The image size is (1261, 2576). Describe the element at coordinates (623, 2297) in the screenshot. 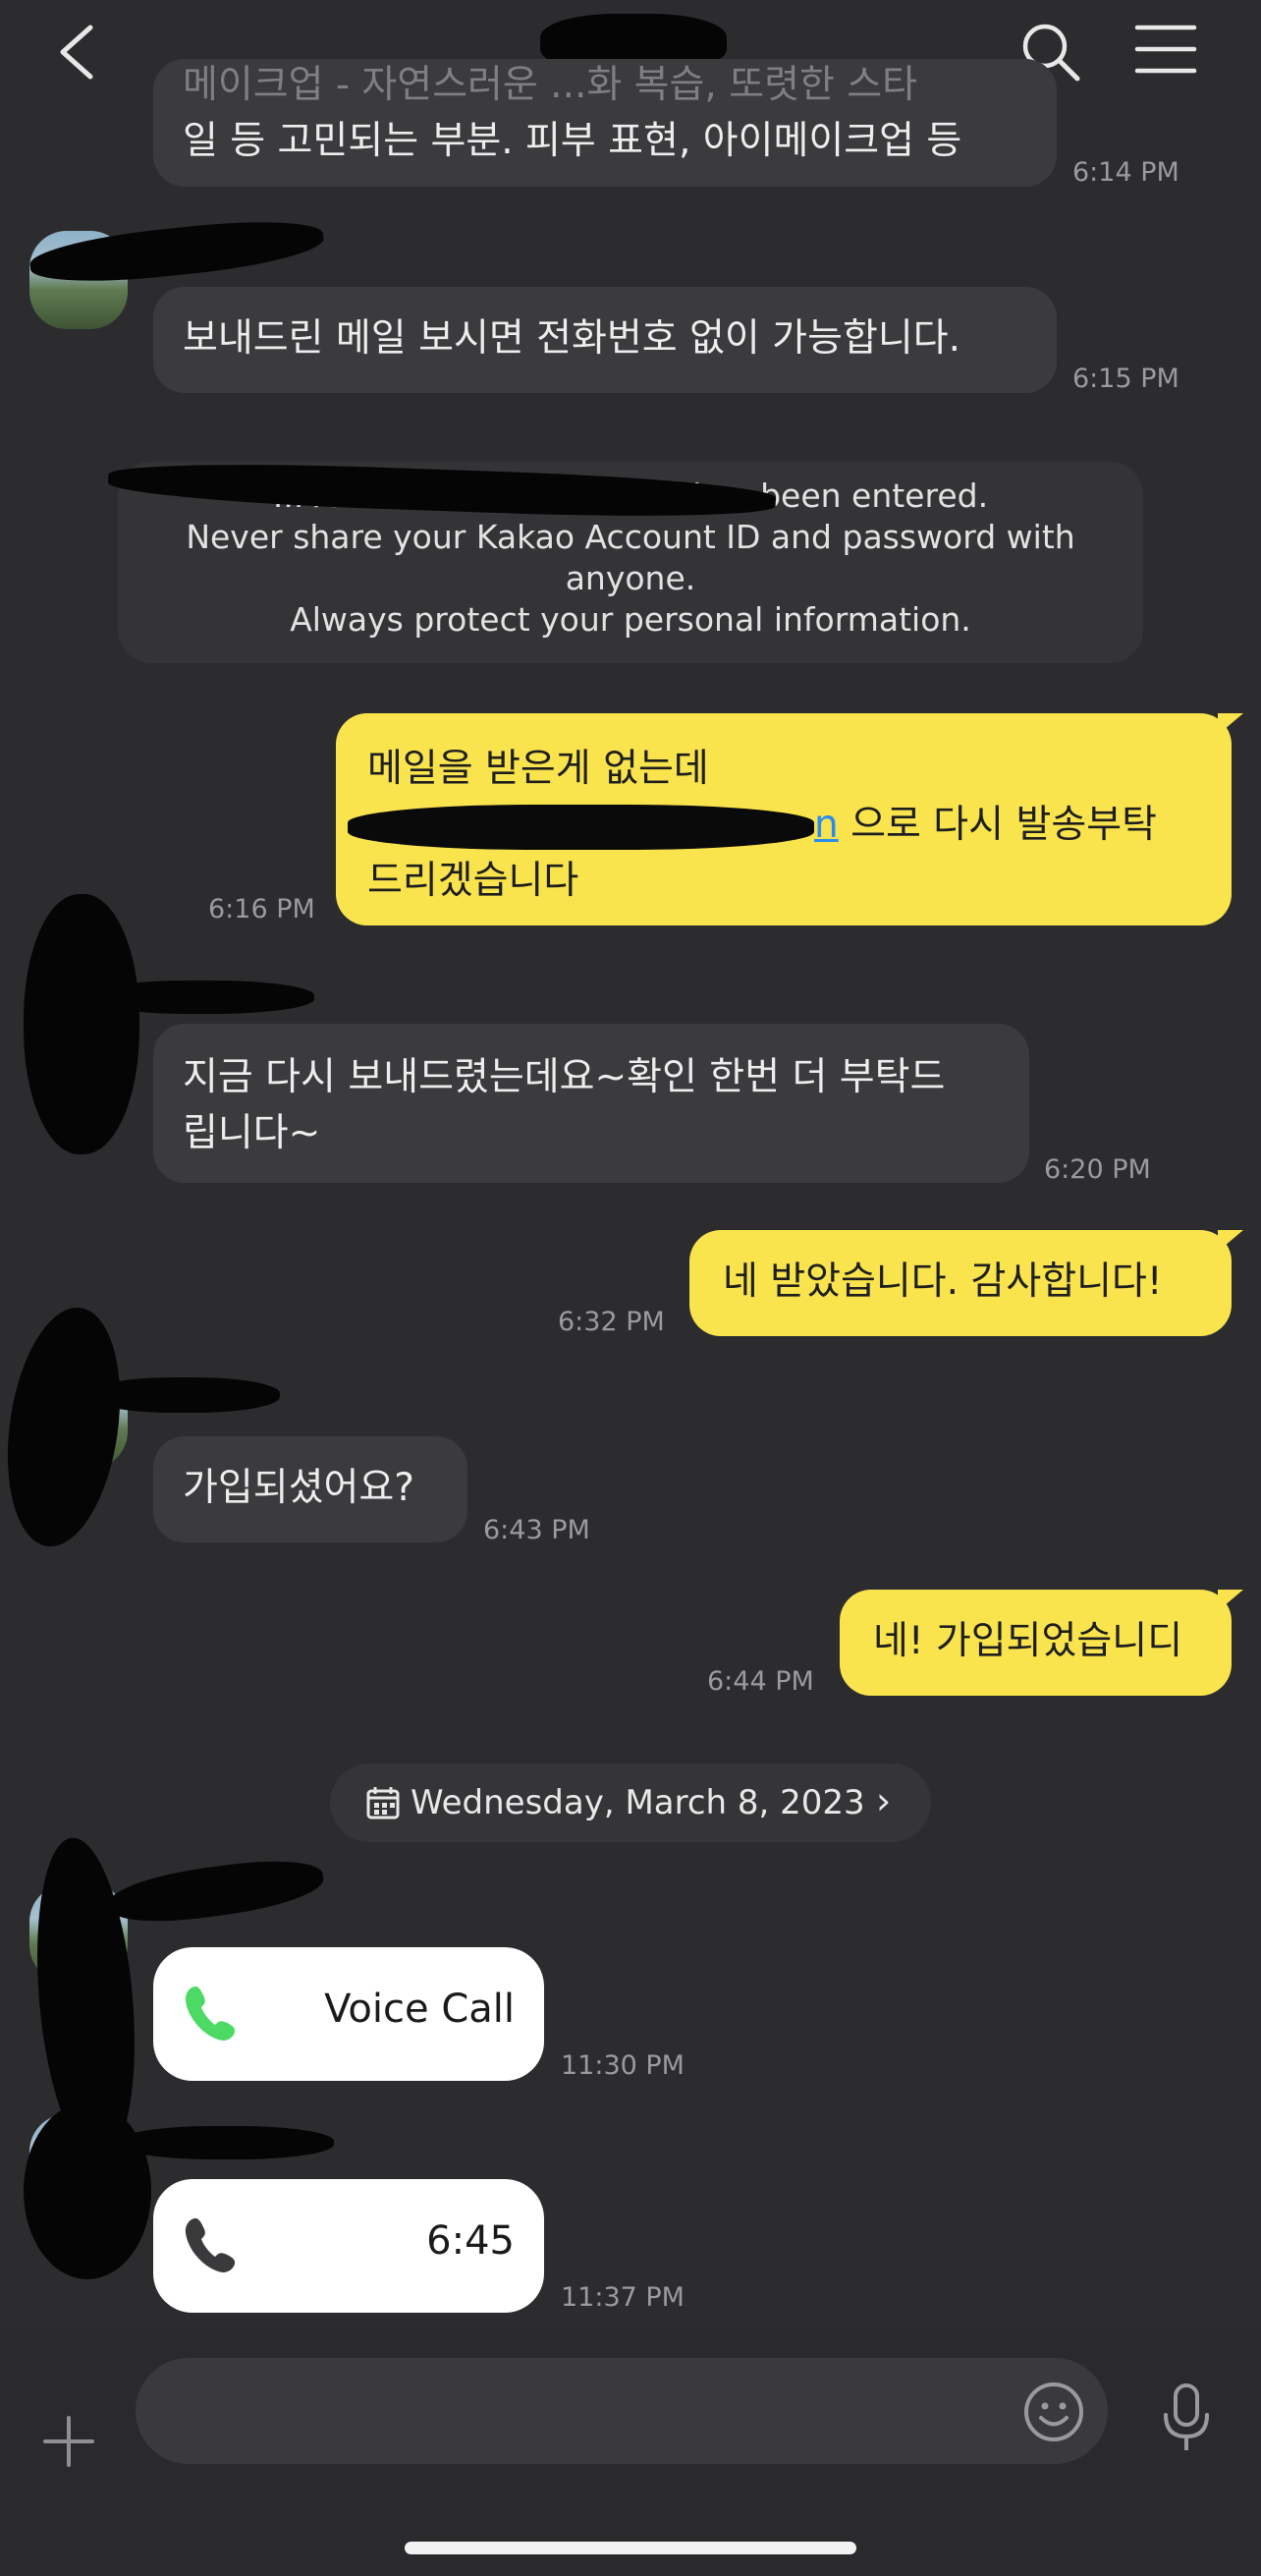

I see `message-time: 11:37 PM` at that location.